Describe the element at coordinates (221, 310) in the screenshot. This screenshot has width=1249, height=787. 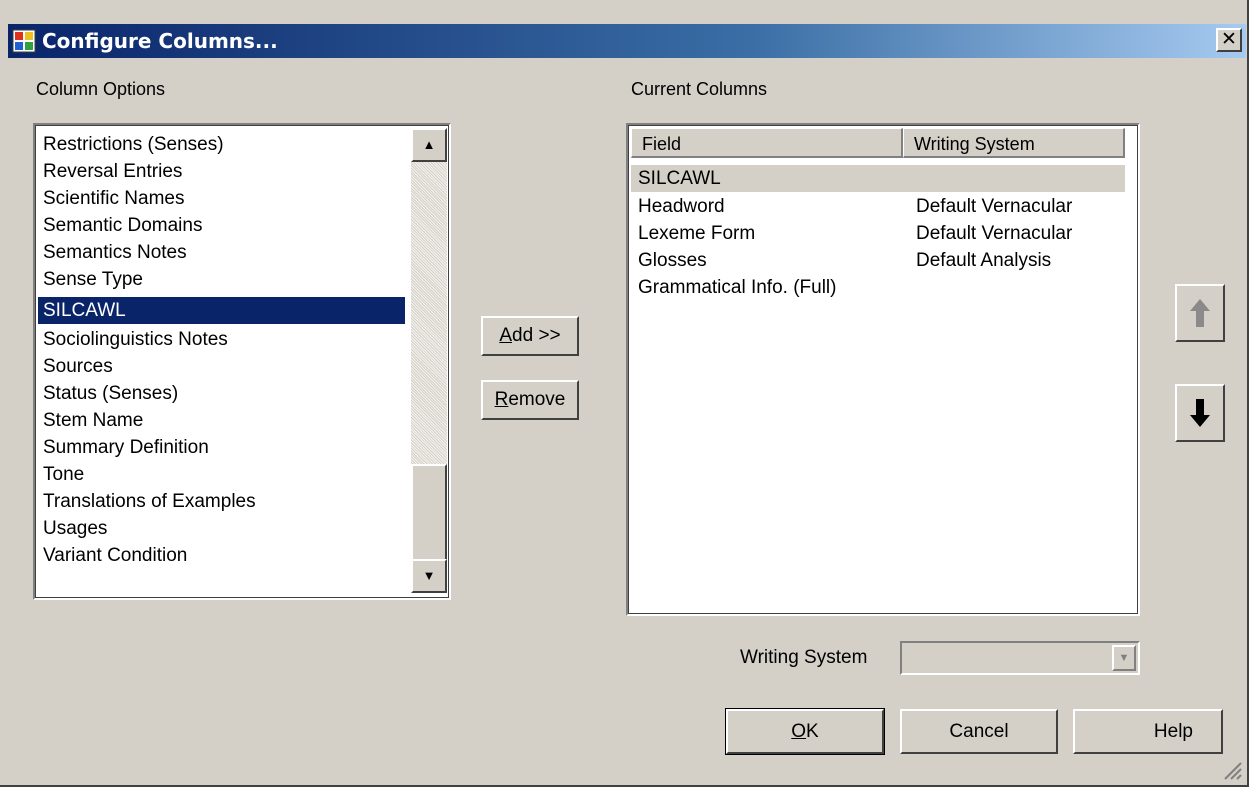
I see `list-item-selected: SILCAWL` at that location.